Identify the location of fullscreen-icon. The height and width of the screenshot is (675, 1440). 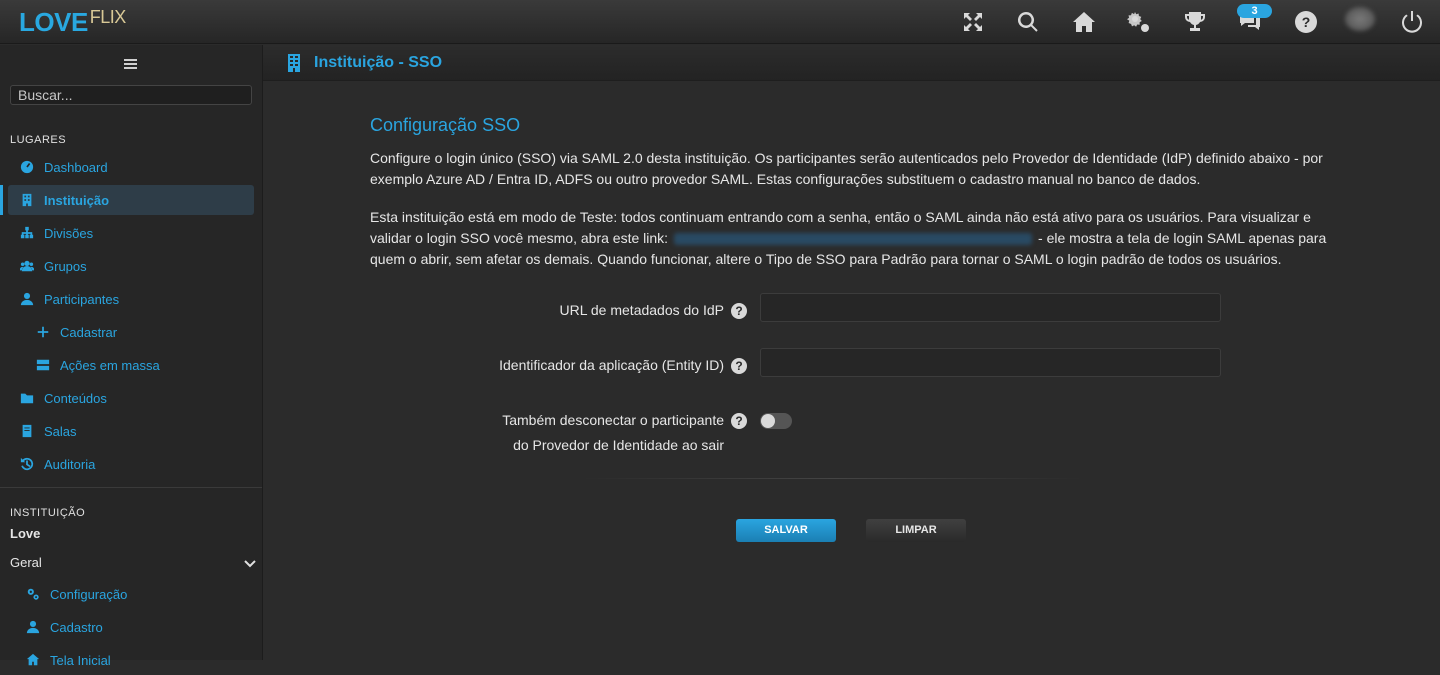
(973, 22).